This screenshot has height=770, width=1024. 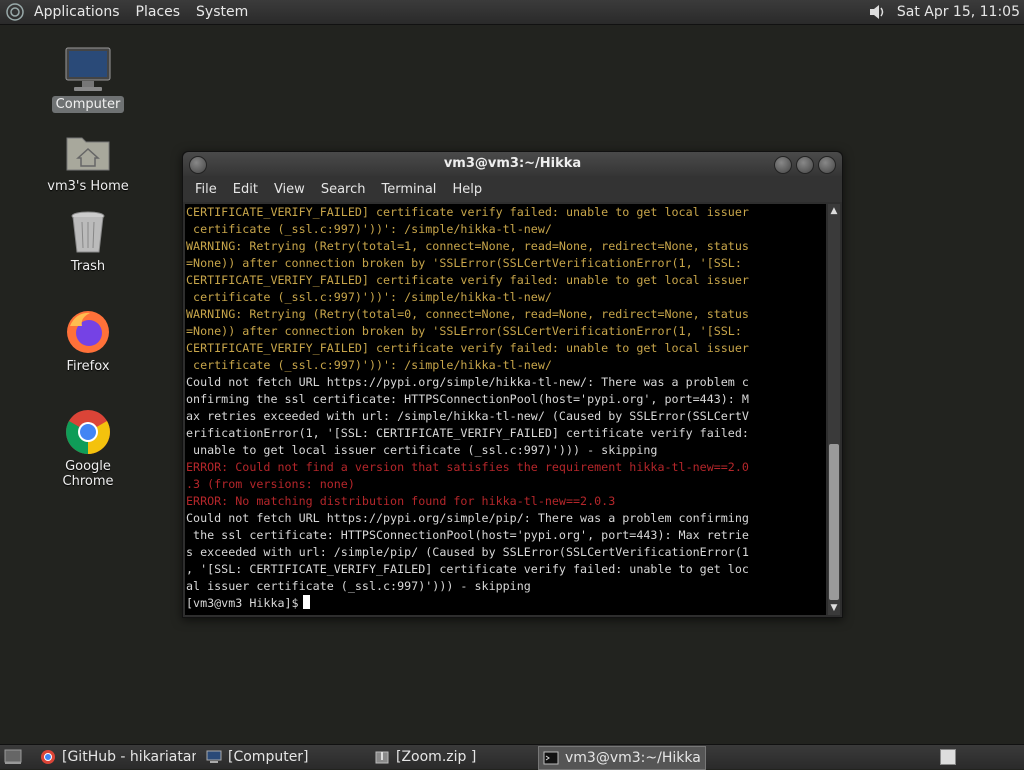 I want to click on desktop-icon-firefox: Firefox, so click(x=88, y=341).